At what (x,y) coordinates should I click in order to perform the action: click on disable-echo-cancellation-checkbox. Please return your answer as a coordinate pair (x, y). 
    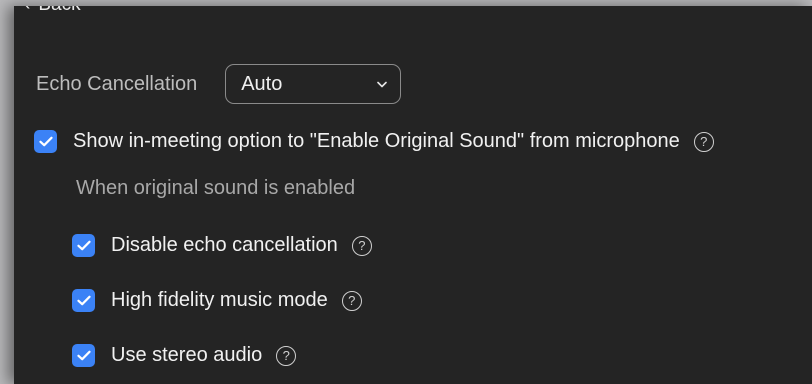
    Looking at the image, I should click on (83, 245).